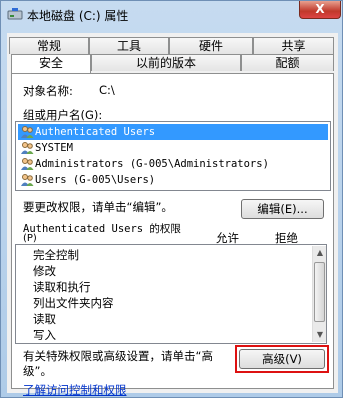  I want to click on permissions-accel: (P), so click(30, 238).